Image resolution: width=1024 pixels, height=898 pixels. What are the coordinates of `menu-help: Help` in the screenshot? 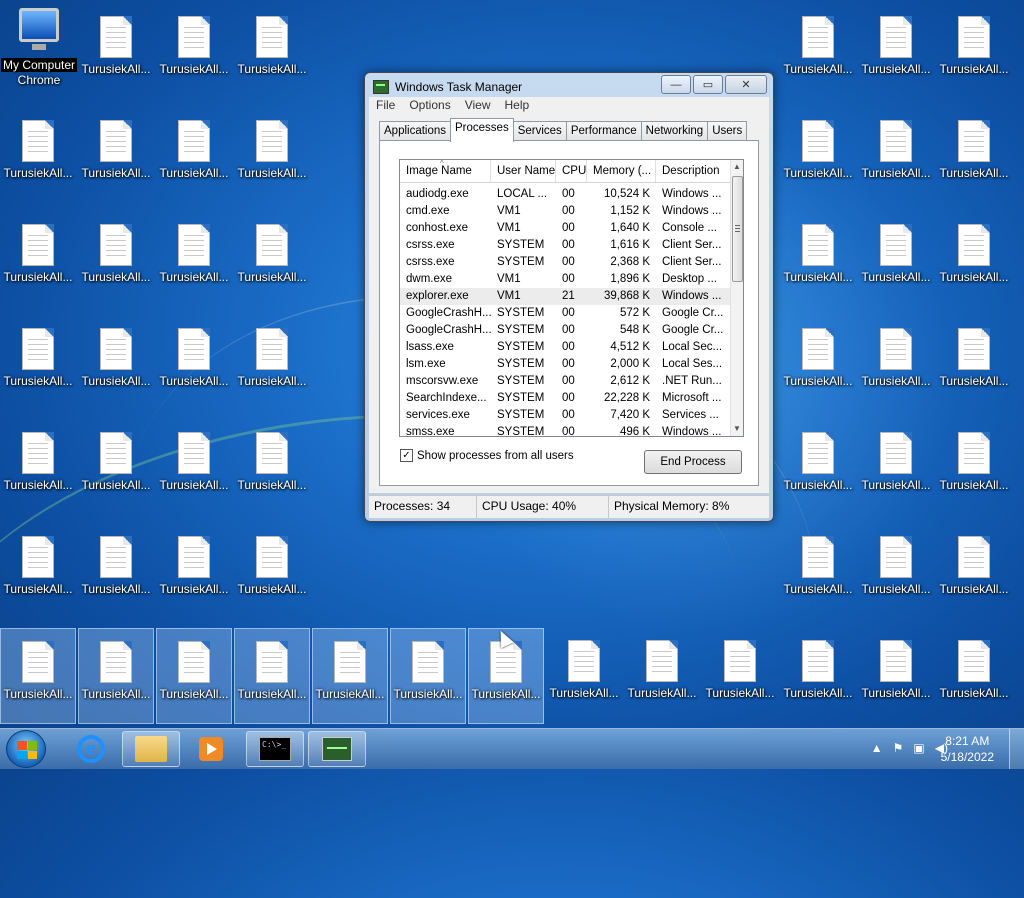 It's located at (517, 106).